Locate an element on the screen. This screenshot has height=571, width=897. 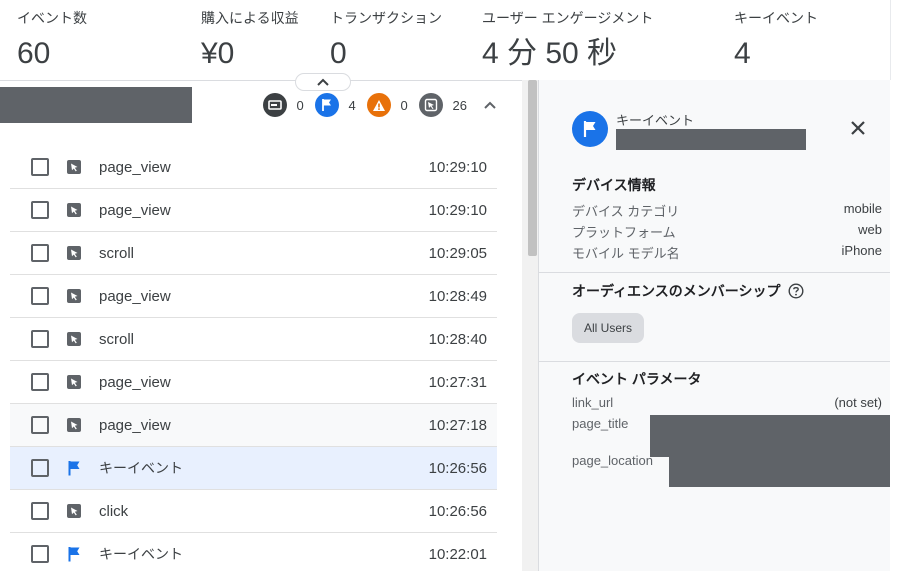
event-count: 26 is located at coordinates (459, 105).